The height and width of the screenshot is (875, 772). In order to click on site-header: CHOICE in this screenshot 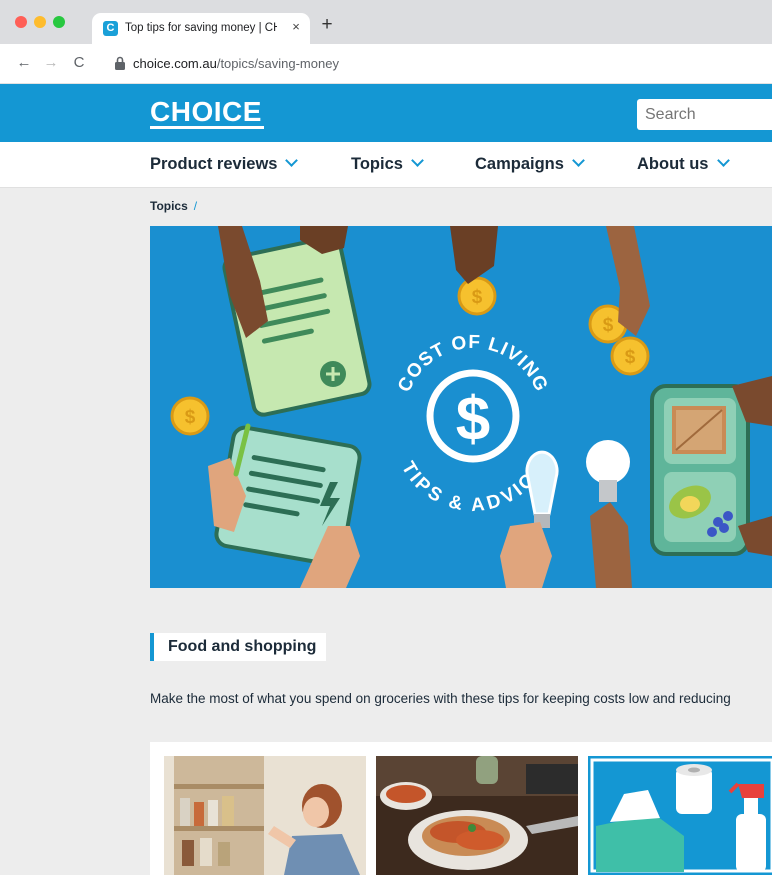, I will do `click(386, 113)`.